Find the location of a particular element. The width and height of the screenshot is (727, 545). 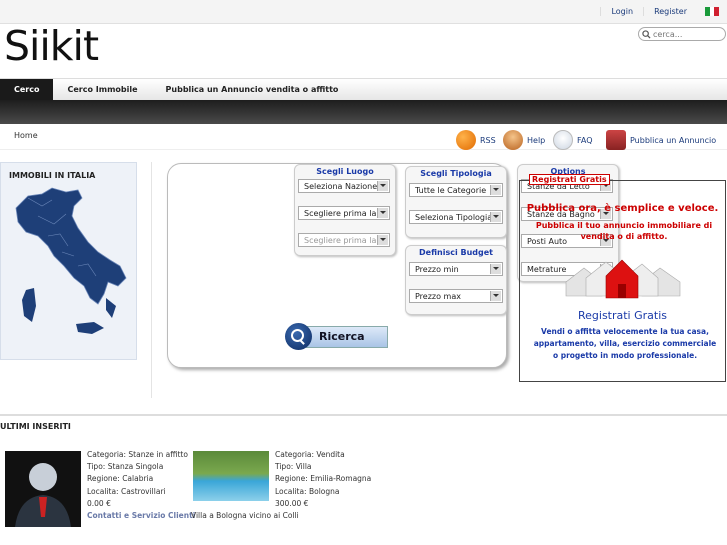

top-links: Login Register is located at coordinates (663, 11).